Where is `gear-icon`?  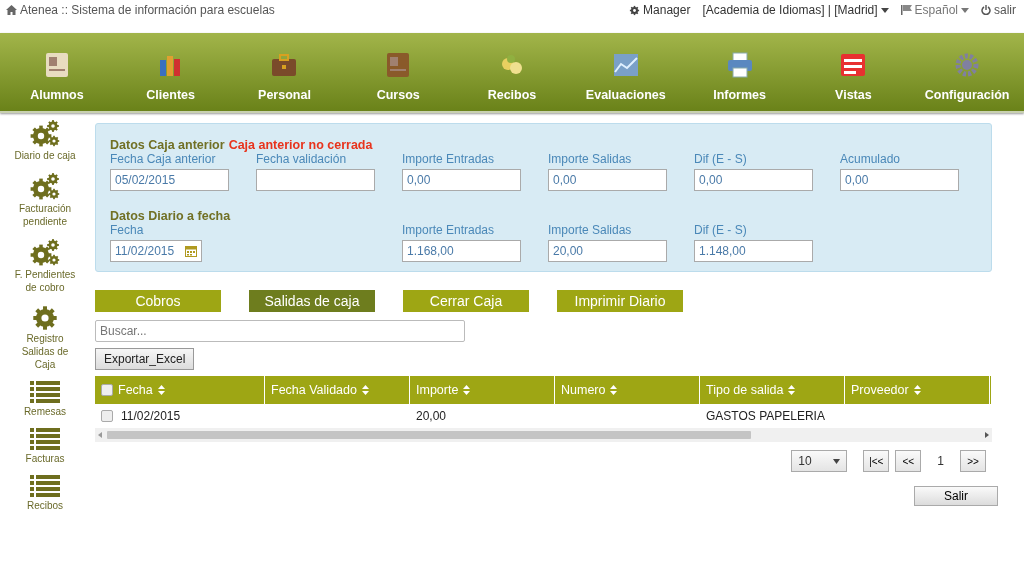
gear-icon is located at coordinates (45, 318).